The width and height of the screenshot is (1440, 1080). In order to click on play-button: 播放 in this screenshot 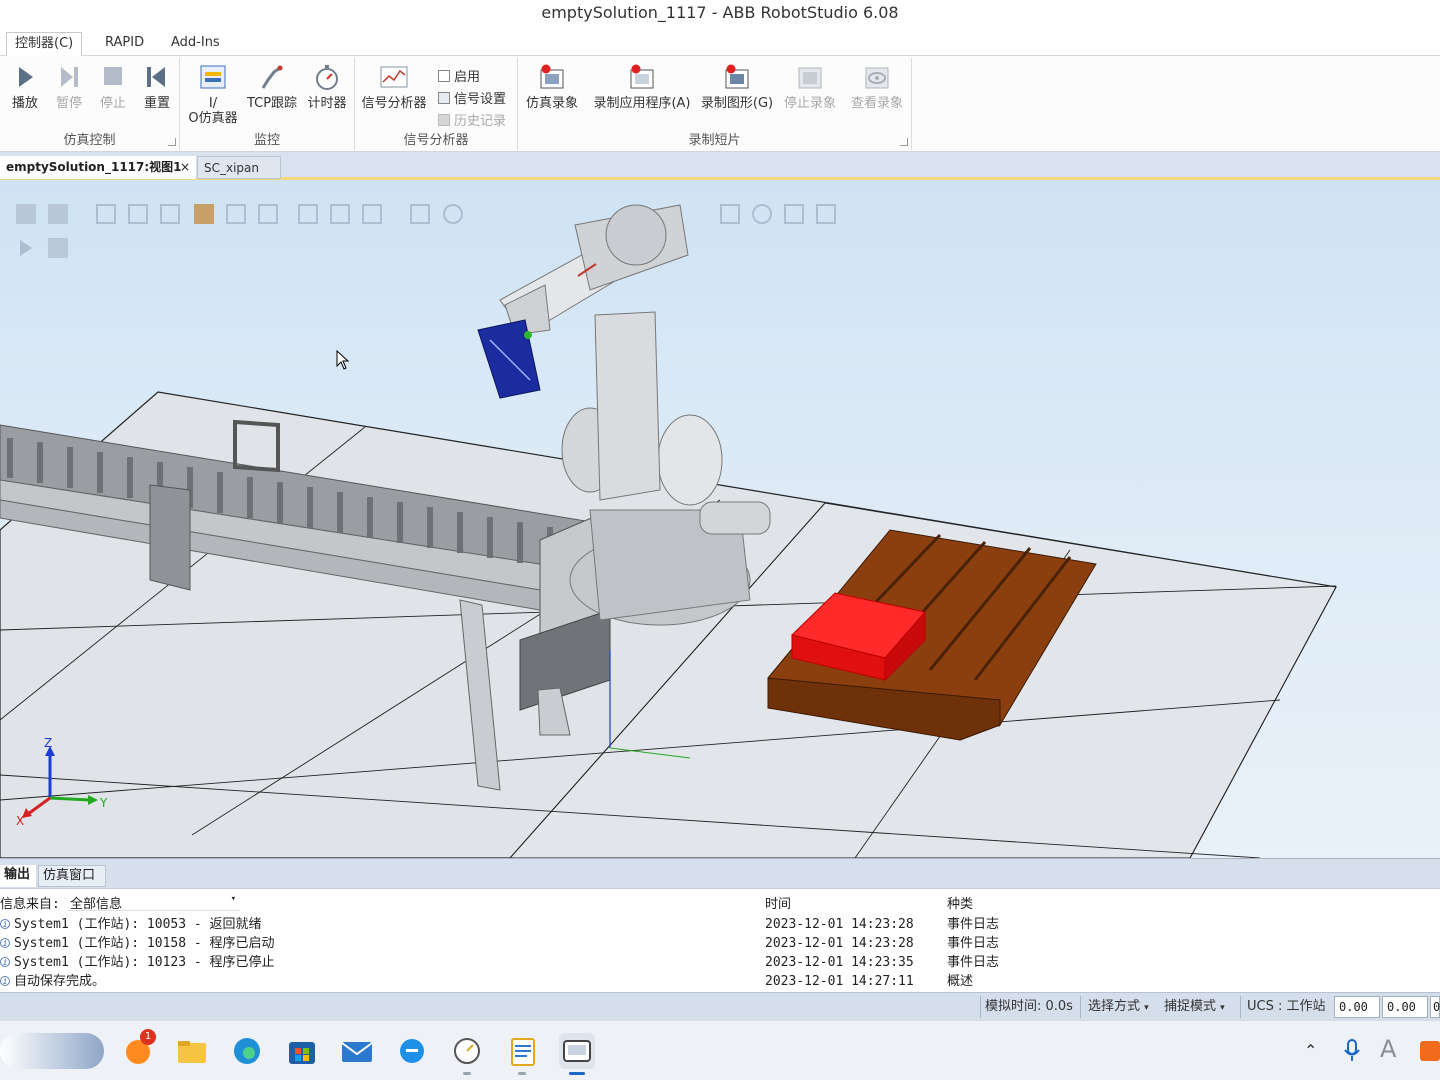, I will do `click(25, 87)`.